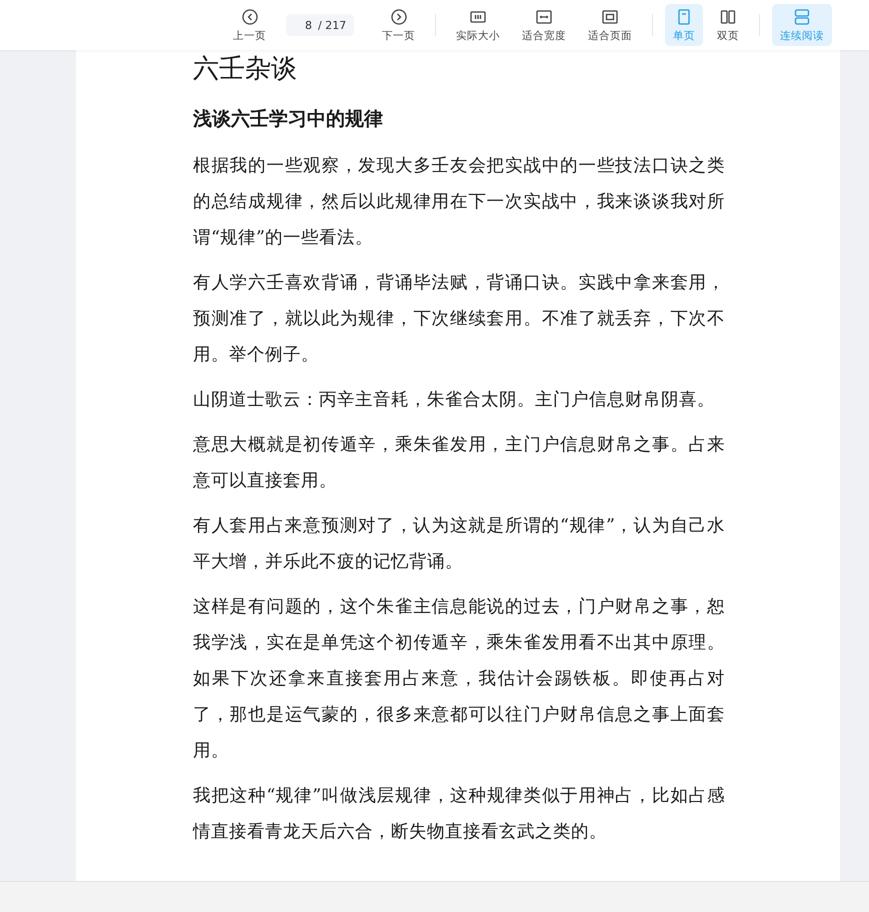  I want to click on next-page-button: 下一页, so click(399, 25).